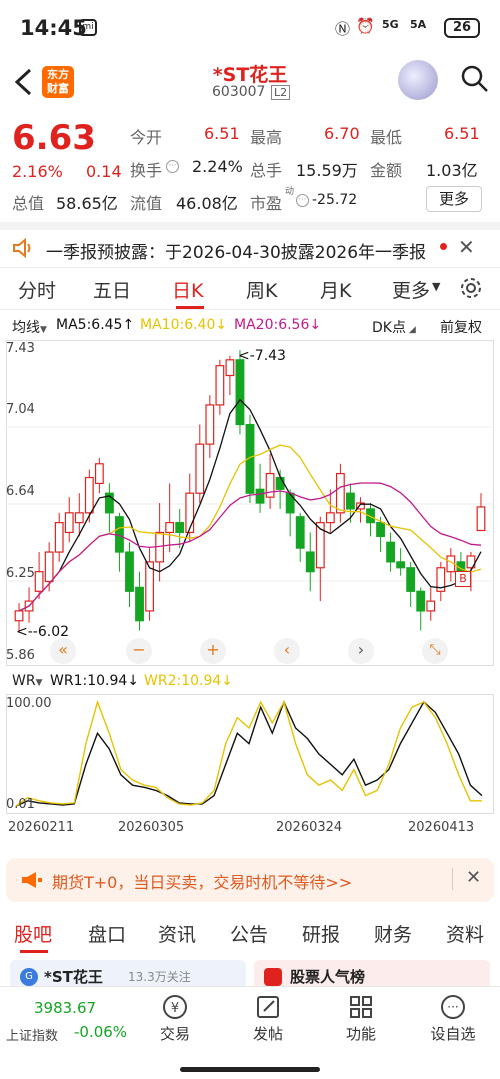  Describe the element at coordinates (335, 289) in the screenshot. I see `tab-monthly-k: 月K` at that location.